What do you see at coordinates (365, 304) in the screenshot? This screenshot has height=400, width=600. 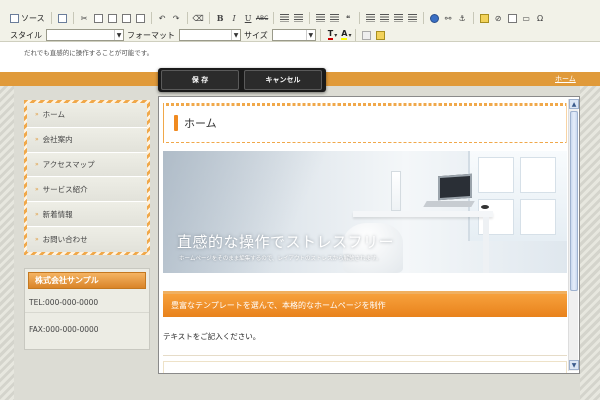 I see `template-banner: 豊富なテンプレートを選んで、本格的なホームページを制作` at bounding box center [365, 304].